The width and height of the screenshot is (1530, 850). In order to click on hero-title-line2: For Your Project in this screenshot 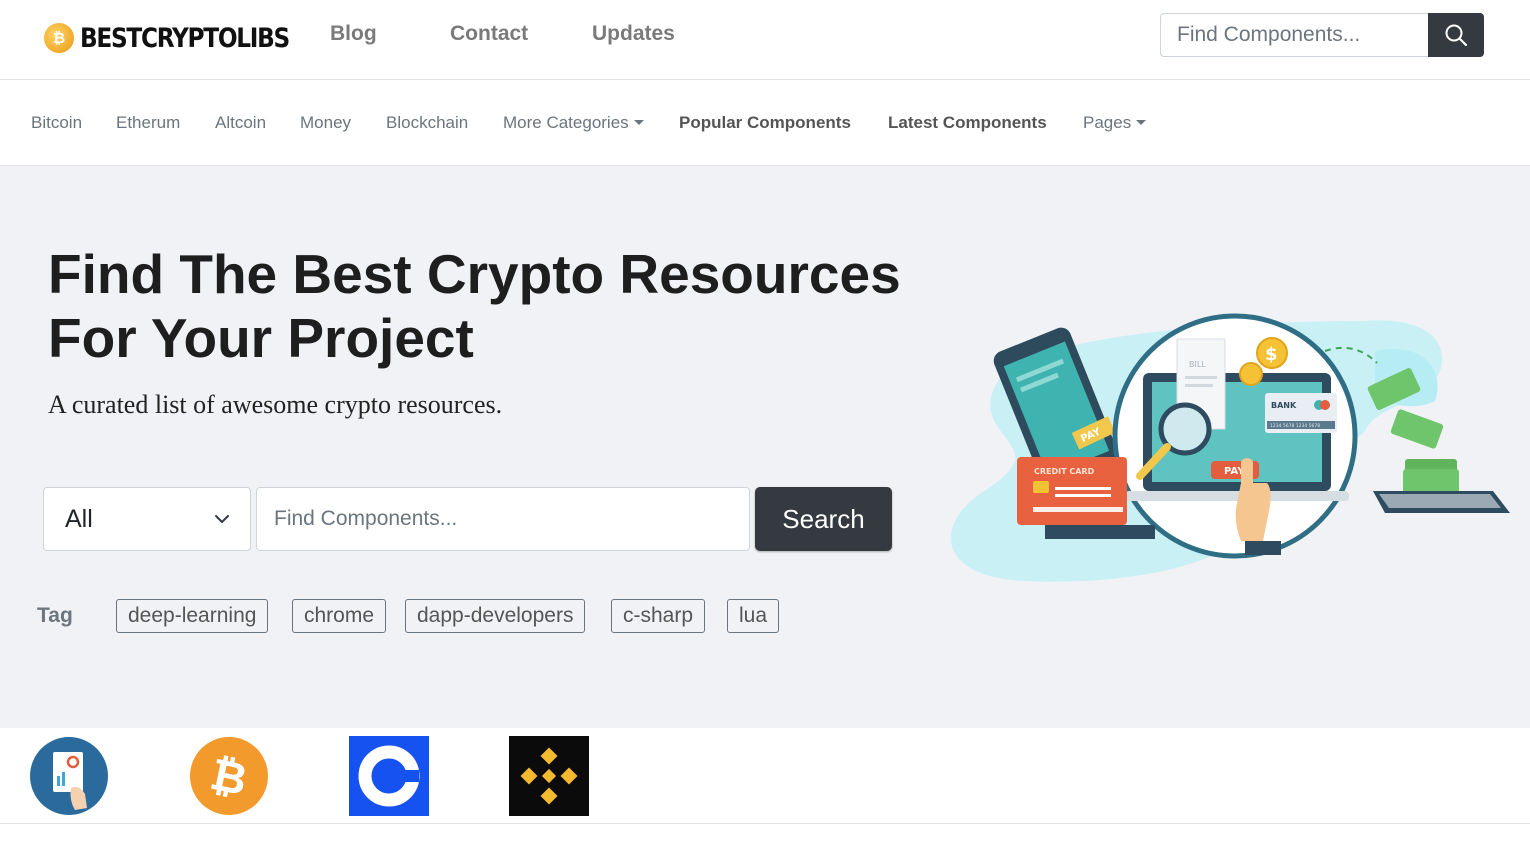, I will do `click(261, 338)`.